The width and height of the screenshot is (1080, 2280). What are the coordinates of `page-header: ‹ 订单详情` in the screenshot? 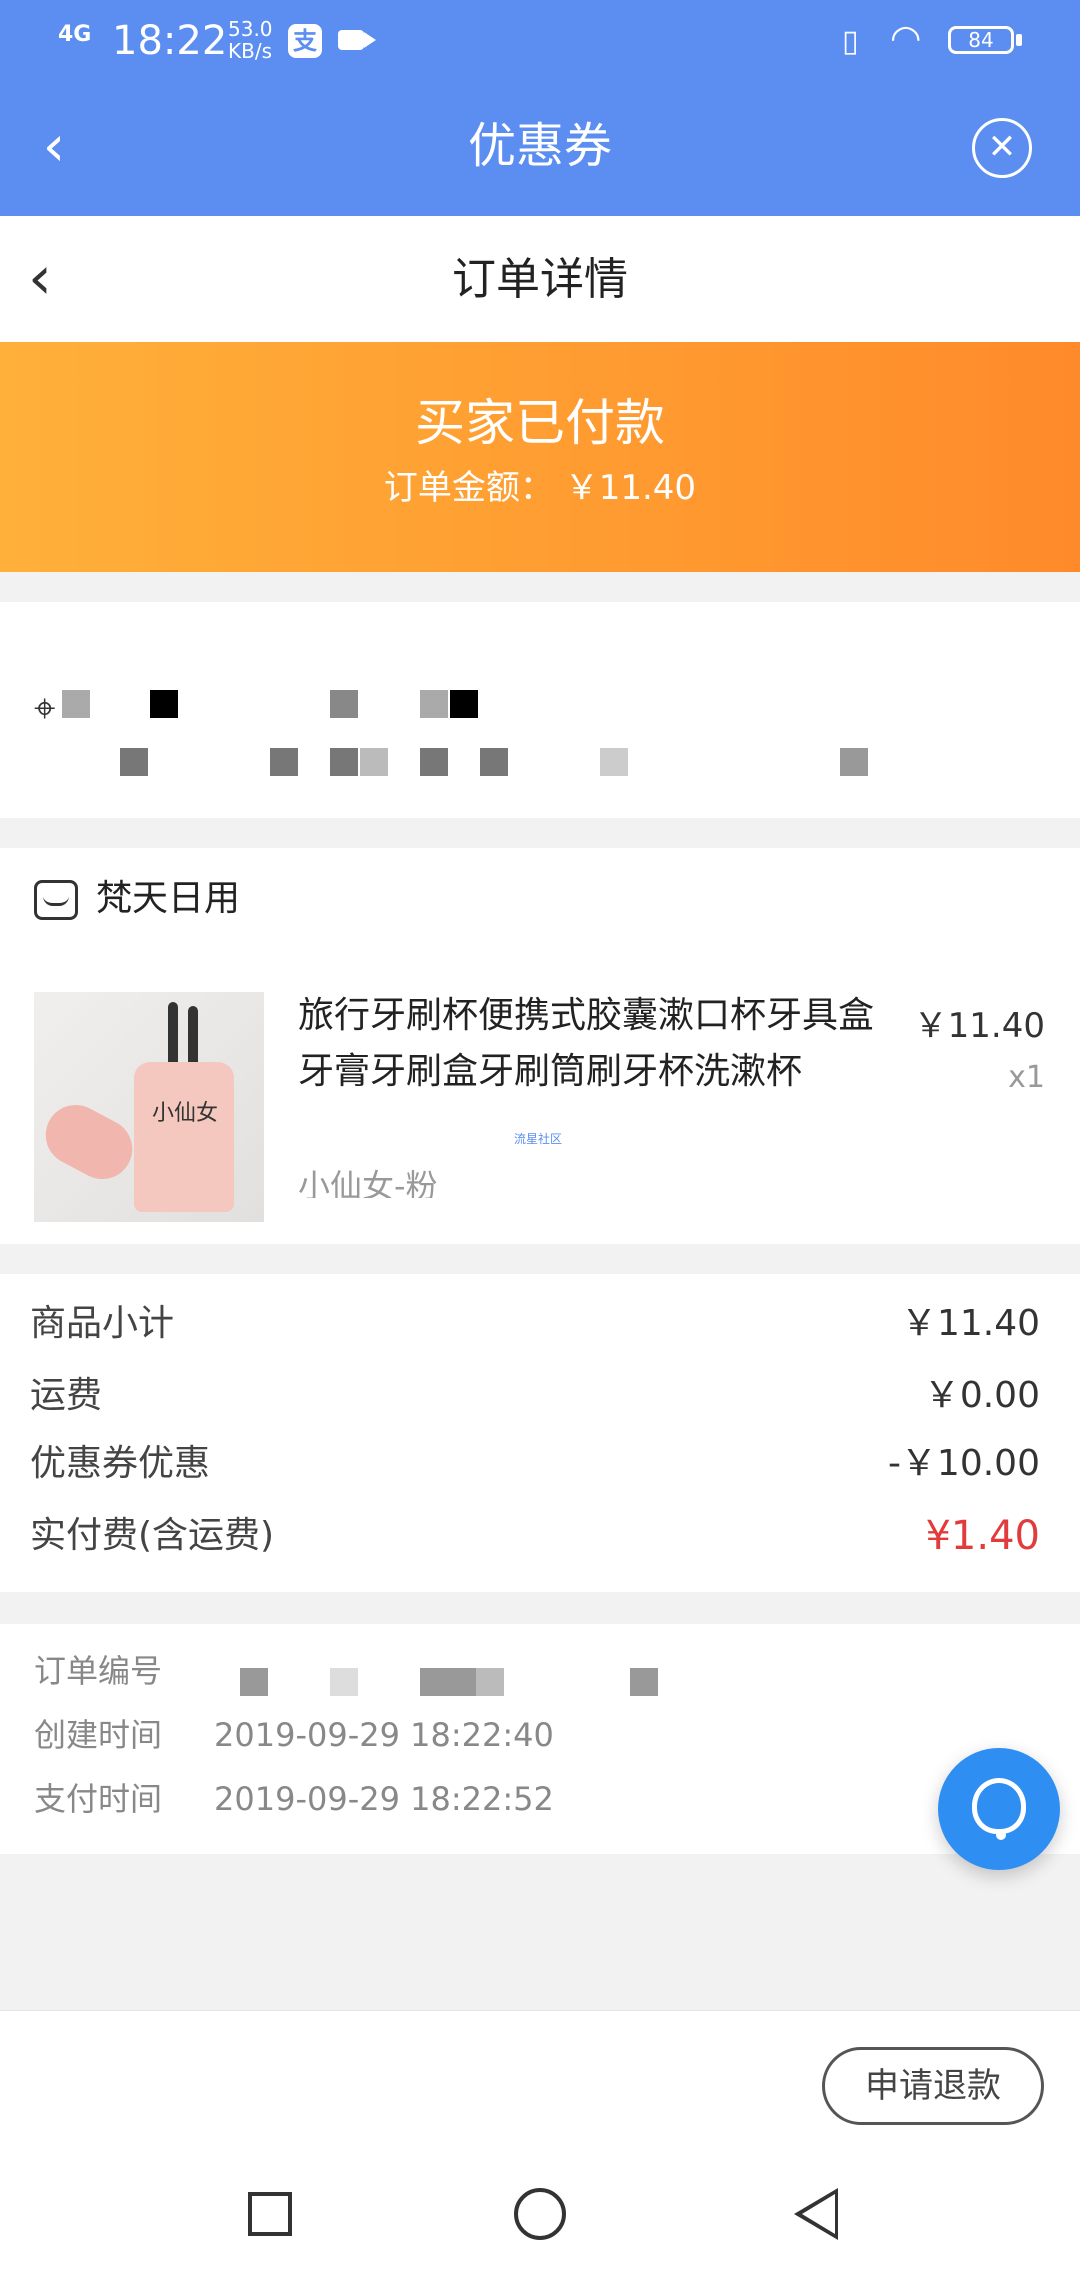 It's located at (540, 279).